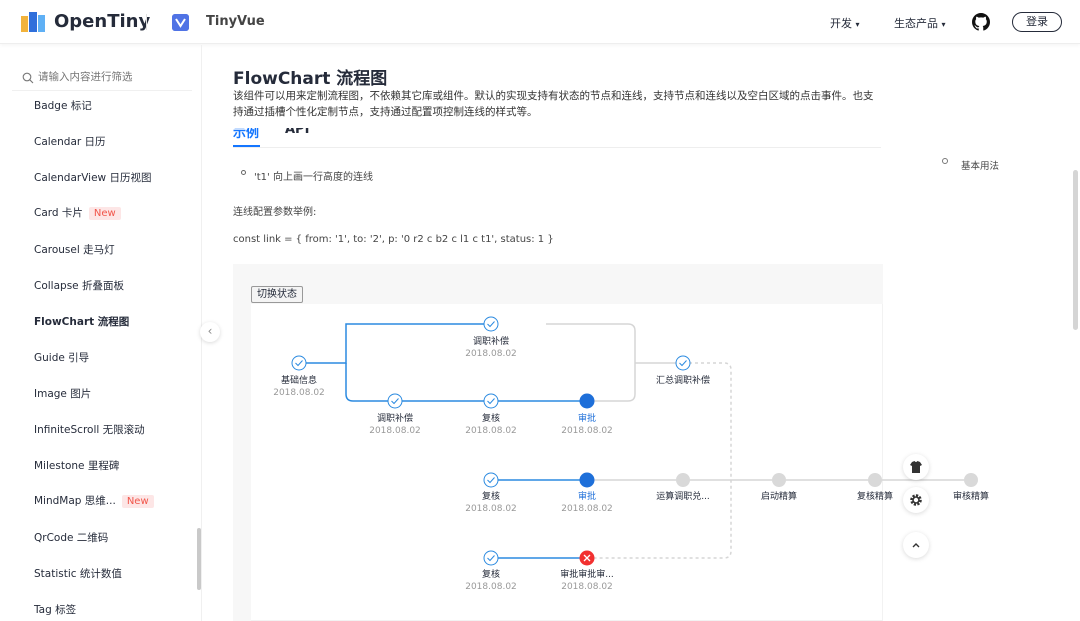  I want to click on anchor-bullet-icon, so click(945, 161).